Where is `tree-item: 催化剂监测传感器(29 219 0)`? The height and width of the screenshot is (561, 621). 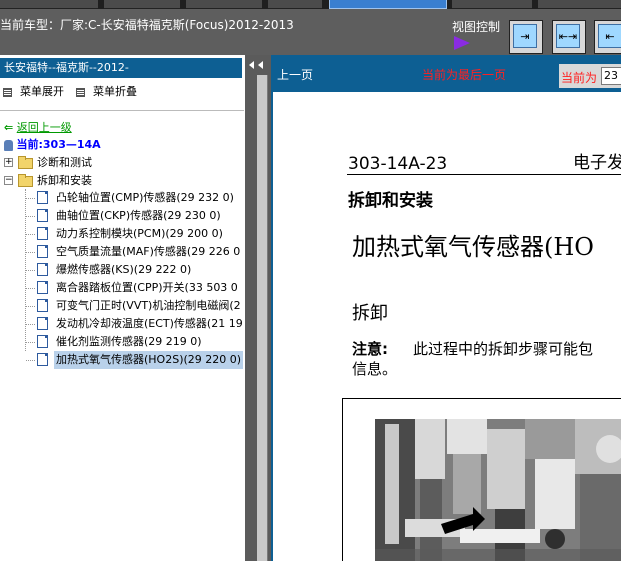
tree-item: 催化剂监测传感器(29 219 0) is located at coordinates (122, 342).